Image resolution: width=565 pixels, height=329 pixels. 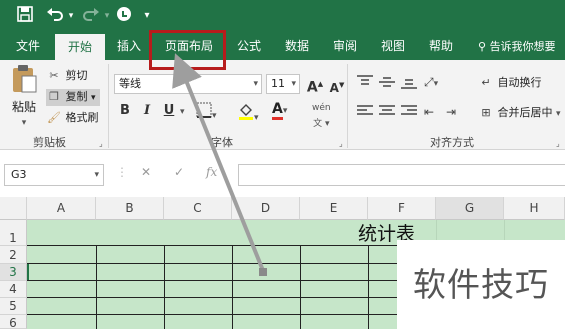 I want to click on group-divider, so click(x=108, y=106).